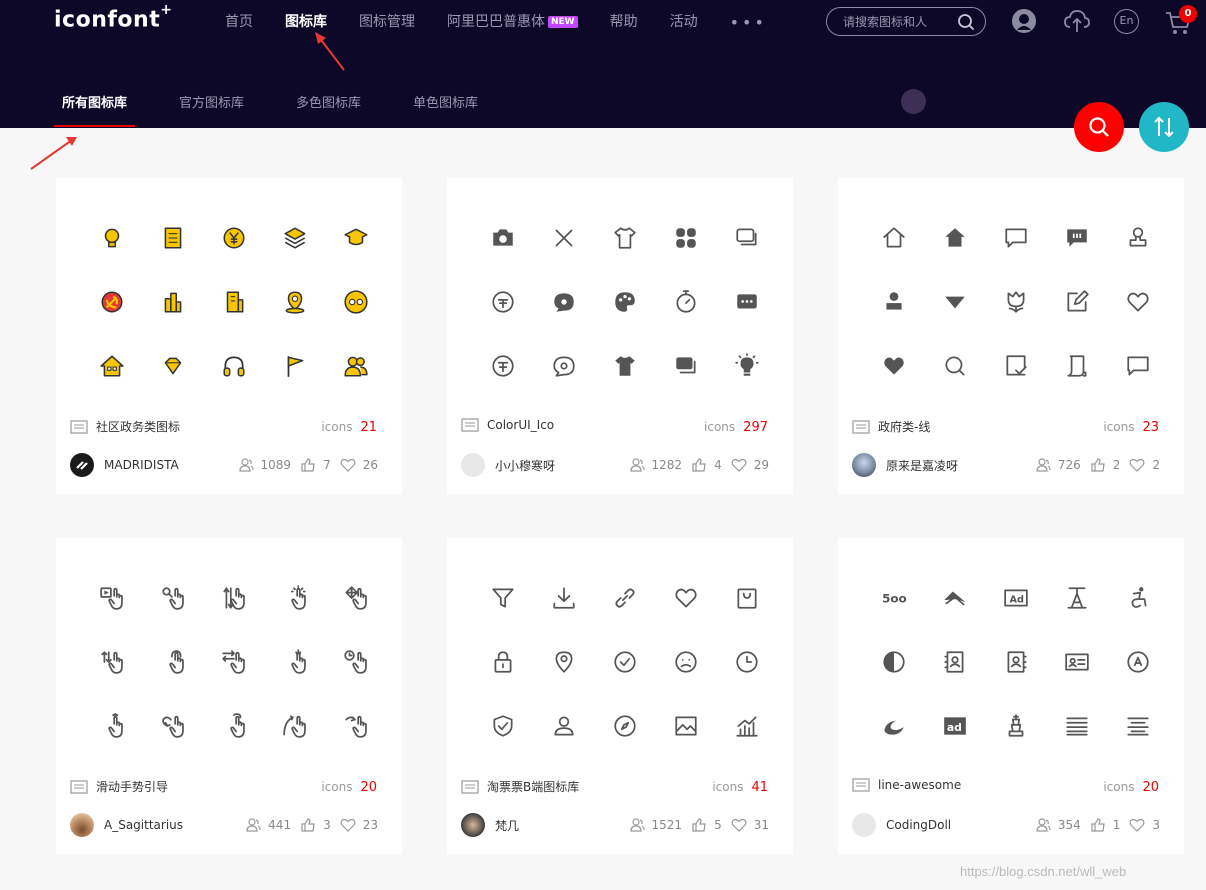 This screenshot has height=890, width=1206. I want to click on tap-hand-icon, so click(294, 598).